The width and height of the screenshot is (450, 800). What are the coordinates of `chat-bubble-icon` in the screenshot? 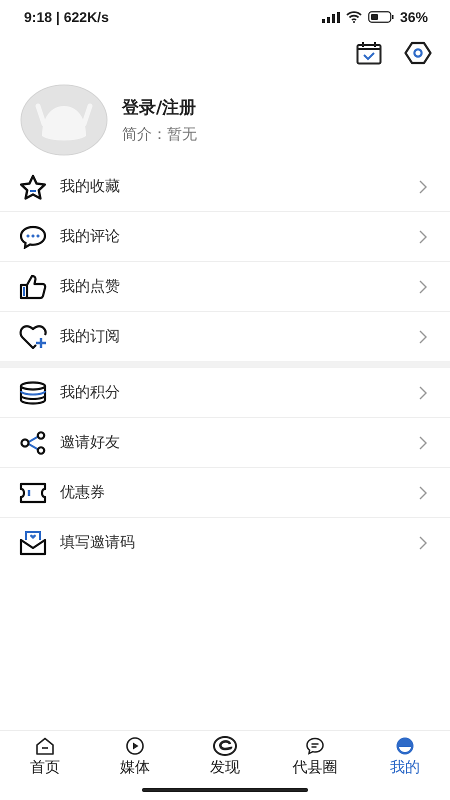 It's located at (315, 746).